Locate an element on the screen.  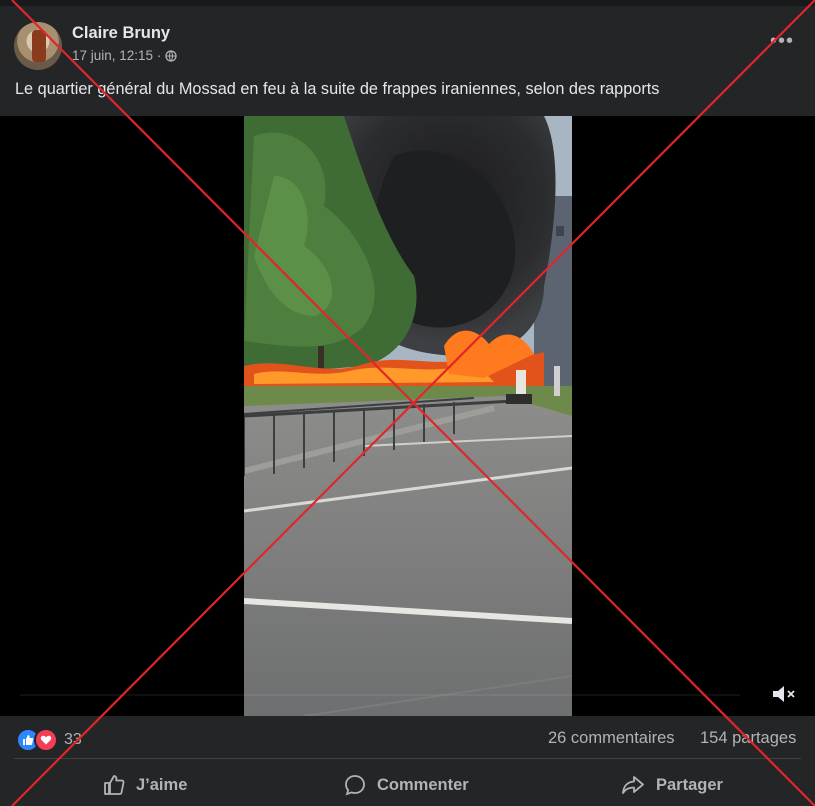
post-meta: 17 juin, 12:15 · is located at coordinates (124, 55).